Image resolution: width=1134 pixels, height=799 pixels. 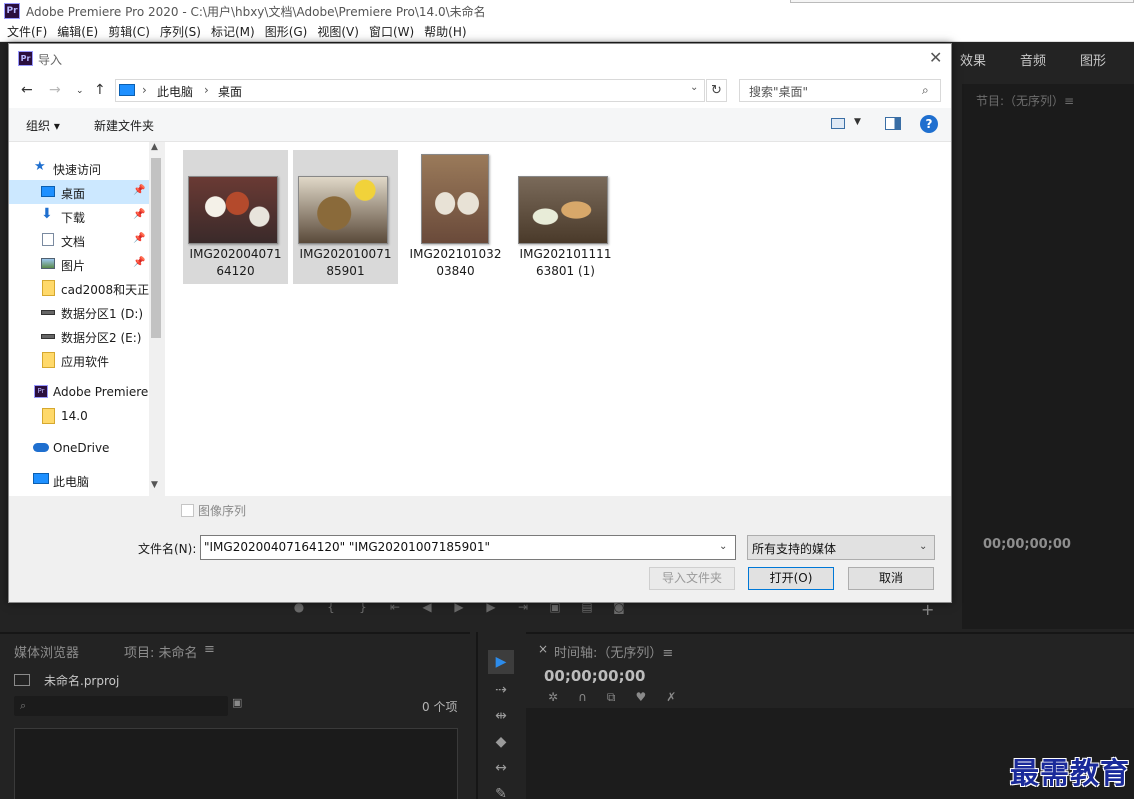 What do you see at coordinates (925, 90) in the screenshot?
I see `search-icon: ⌕` at bounding box center [925, 90].